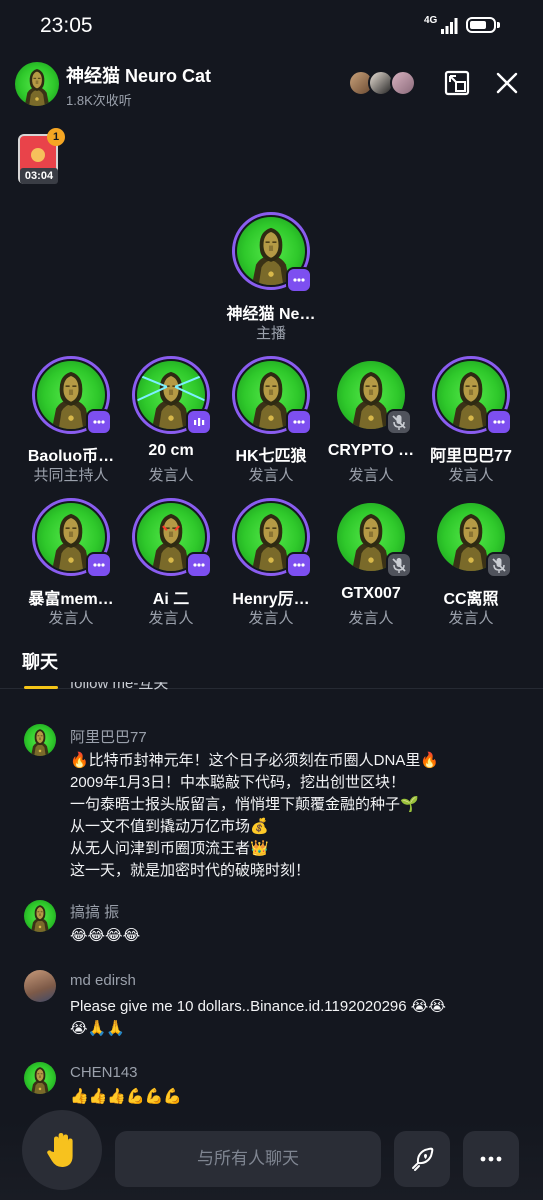  Describe the element at coordinates (105, 935) in the screenshot. I see `message-text: 😂😂😂😂` at that location.